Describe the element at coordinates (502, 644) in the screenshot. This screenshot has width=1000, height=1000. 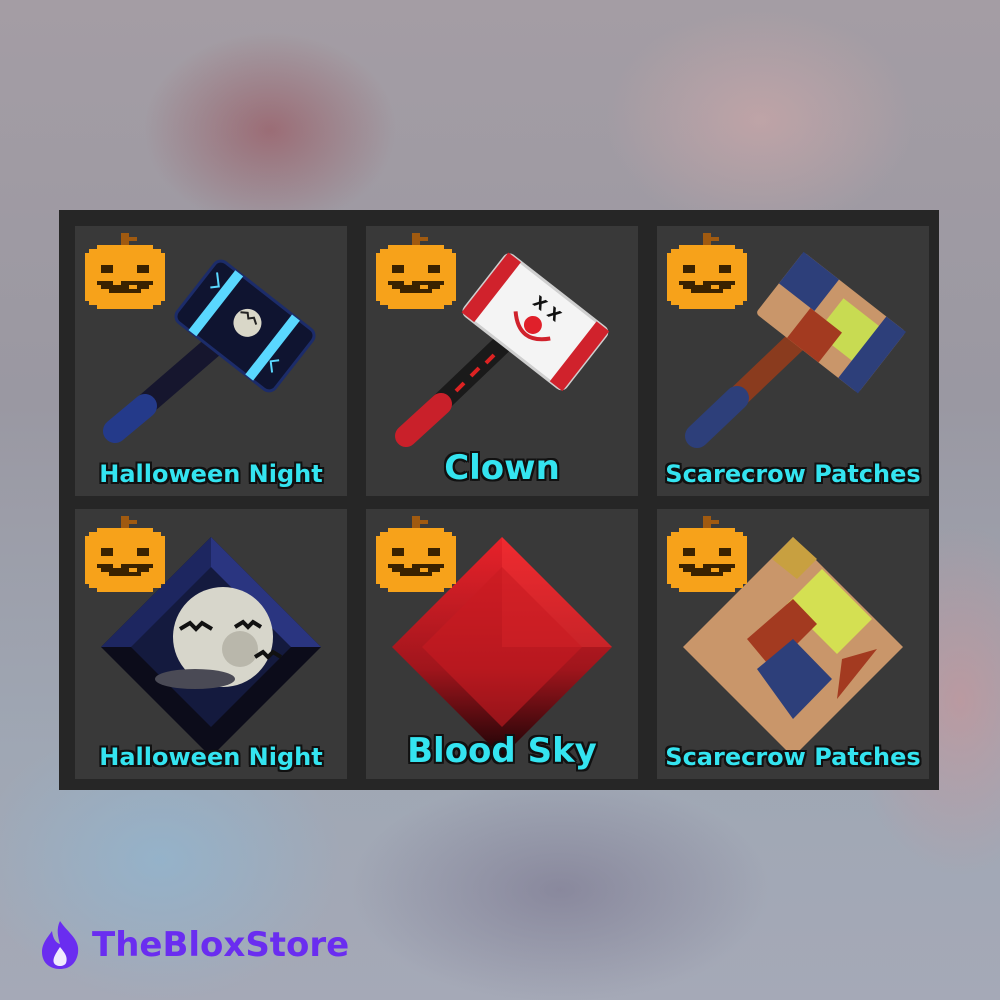
I see `item-card-blood-sky-gem: Blood Sky` at that location.